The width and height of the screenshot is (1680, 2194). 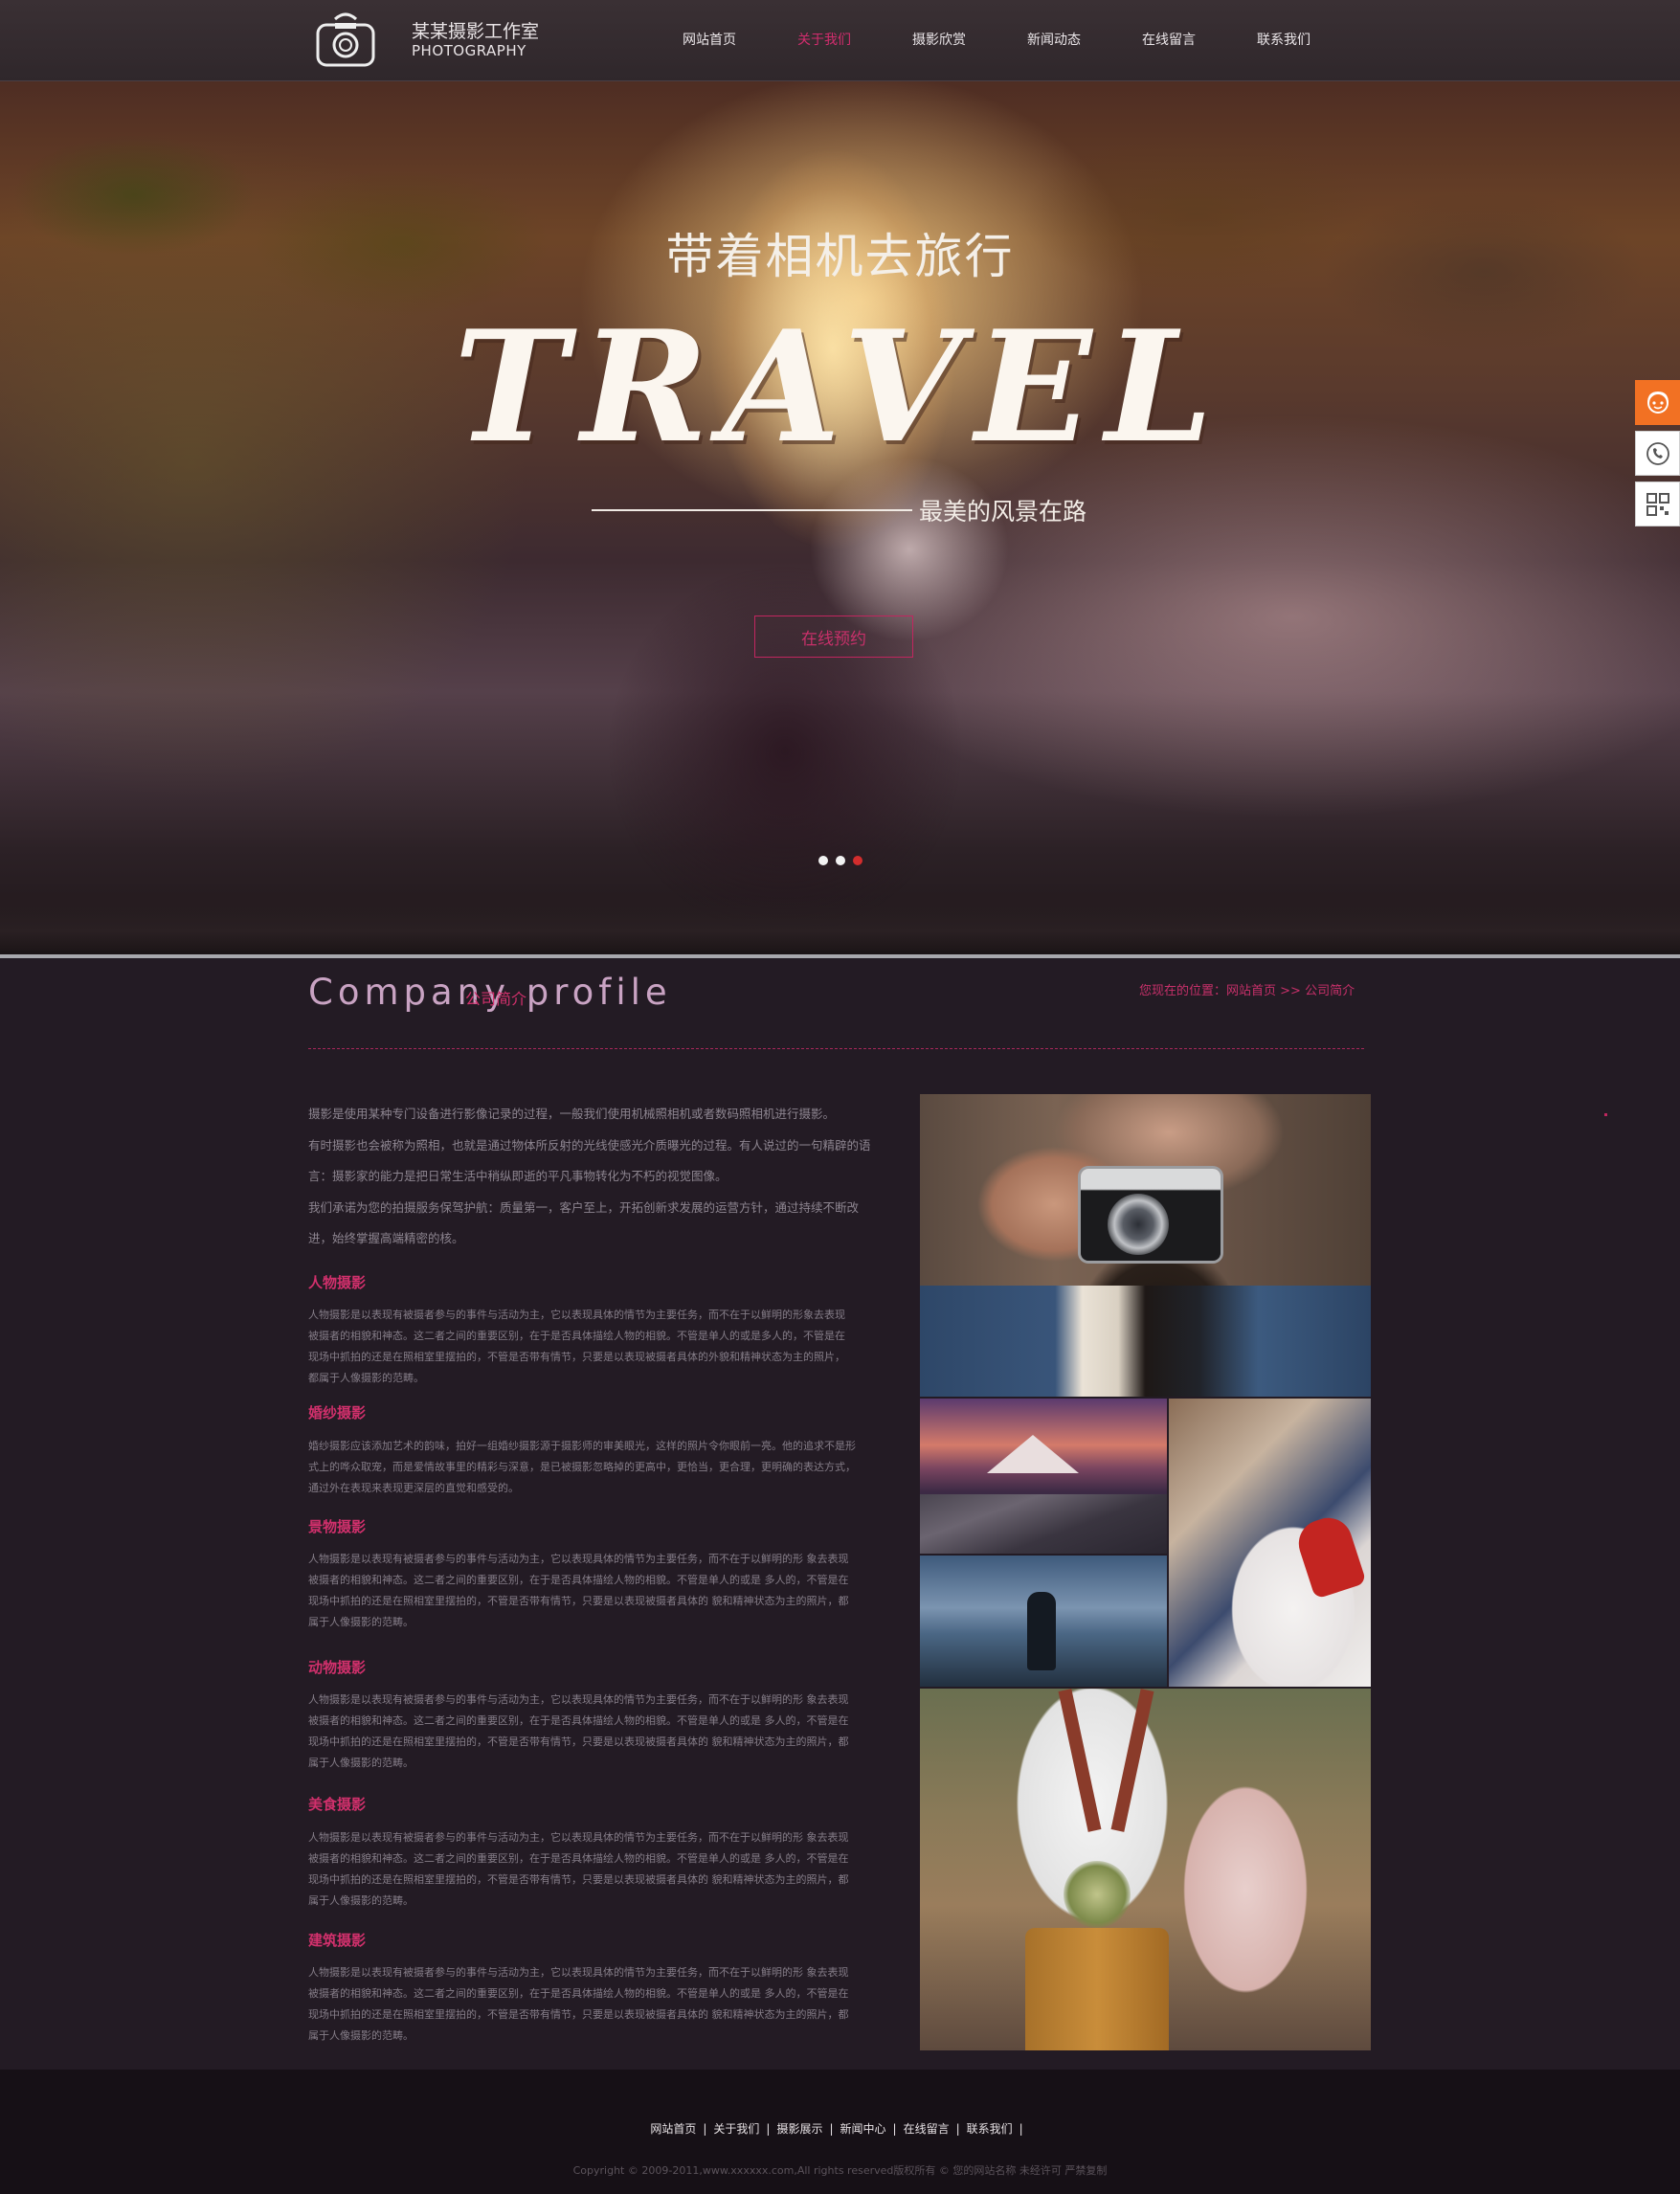 I want to click on breadcrumb-current-link: 公司简介, so click(x=1330, y=991).